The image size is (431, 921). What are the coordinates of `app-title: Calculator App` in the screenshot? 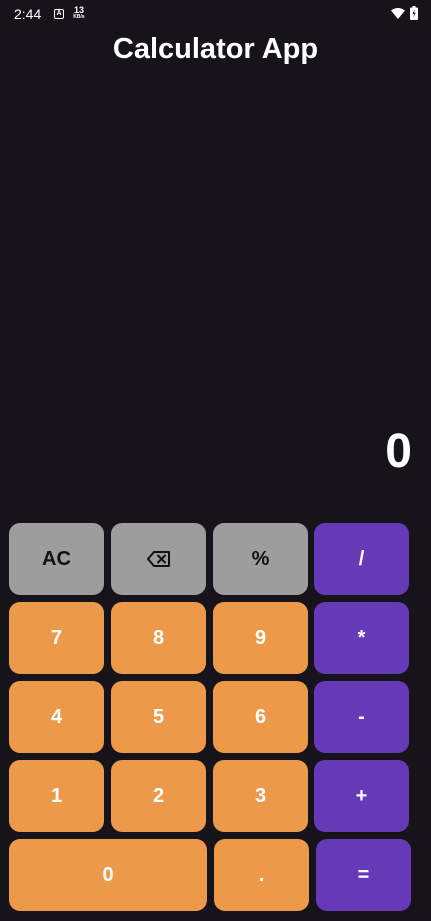 It's located at (215, 49).